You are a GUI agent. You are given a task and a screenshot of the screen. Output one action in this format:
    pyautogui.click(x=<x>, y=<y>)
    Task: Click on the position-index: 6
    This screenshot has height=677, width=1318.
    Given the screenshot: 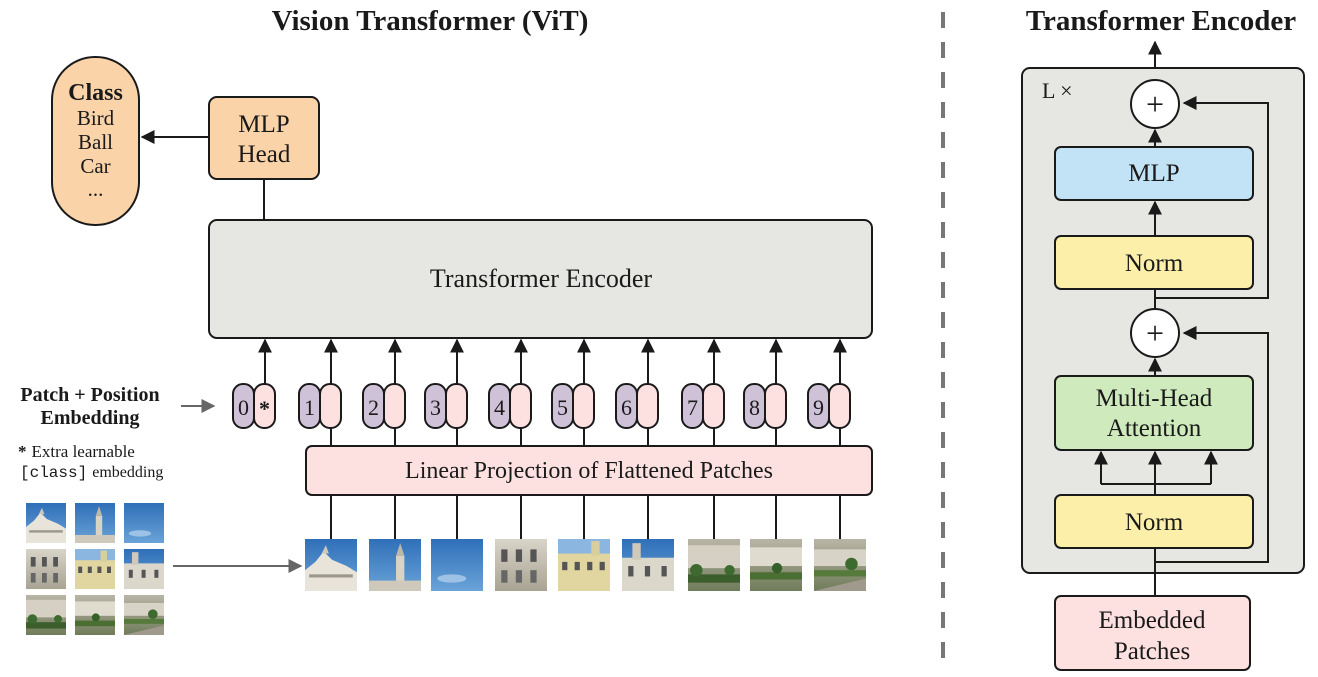 What is the action you would take?
    pyautogui.click(x=626, y=407)
    